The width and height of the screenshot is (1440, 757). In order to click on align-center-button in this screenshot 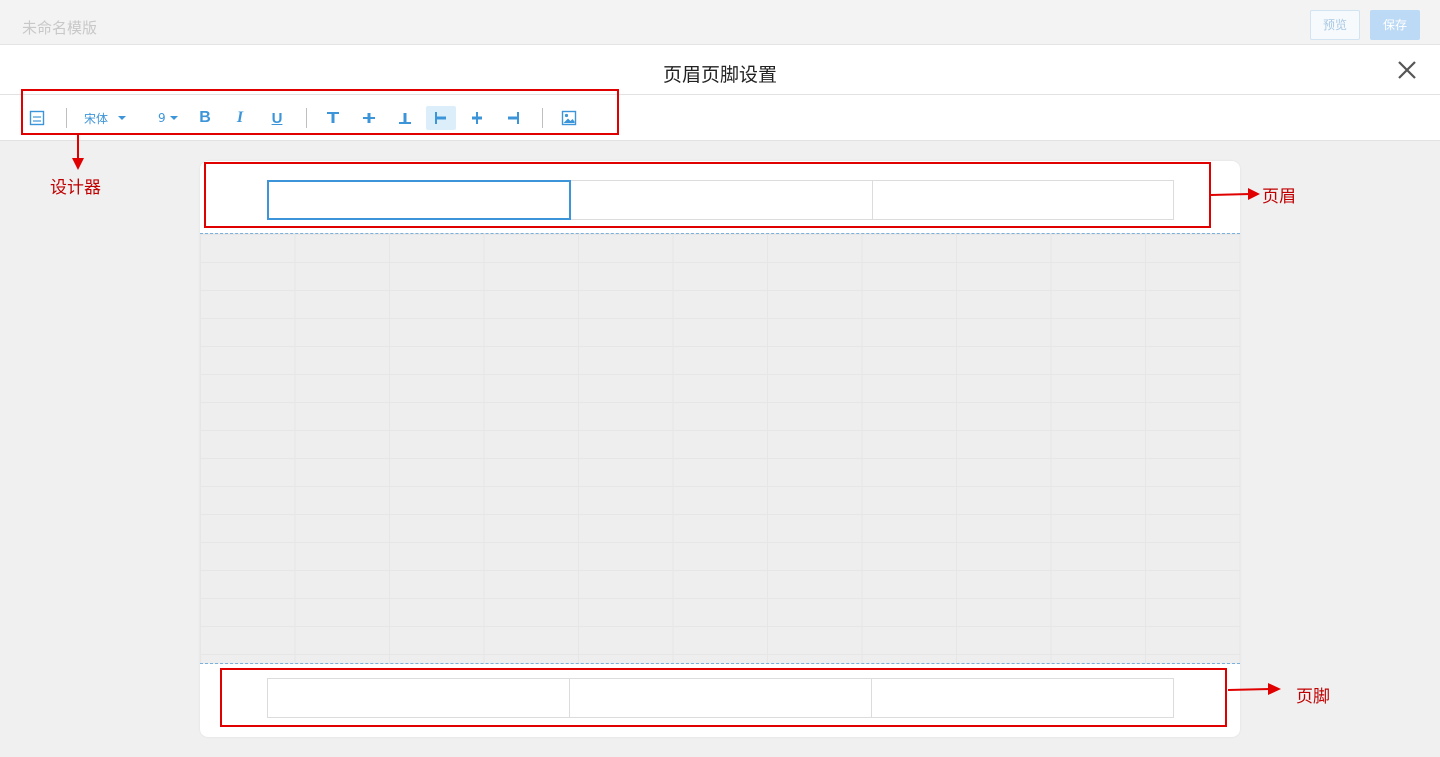, I will do `click(477, 118)`.